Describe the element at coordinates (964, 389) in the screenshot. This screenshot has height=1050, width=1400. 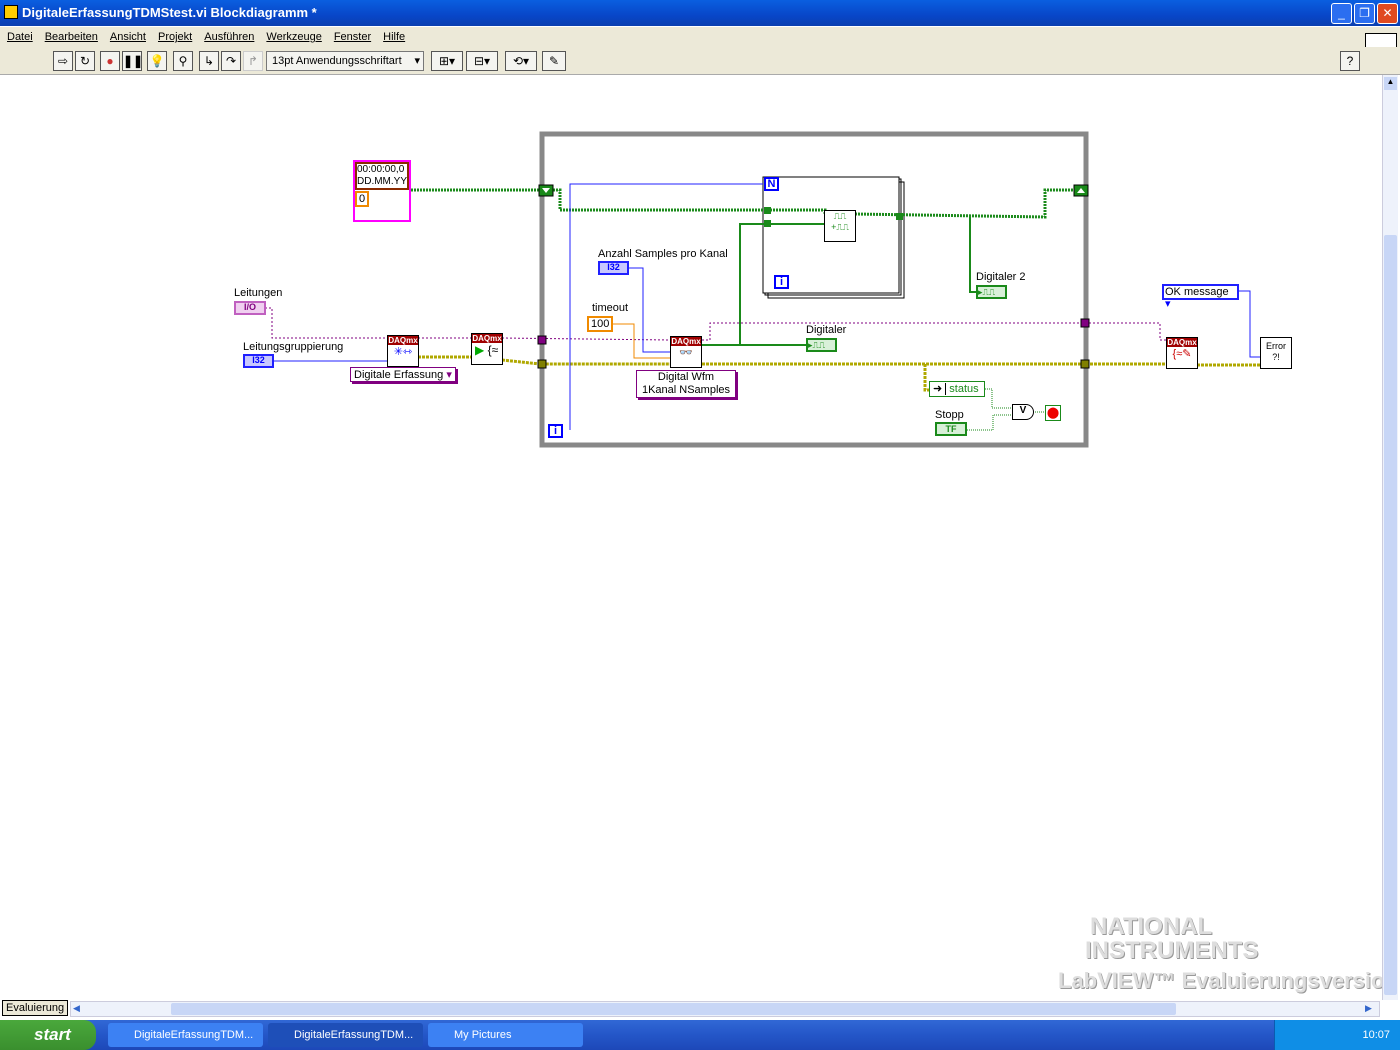
I see `status-label: status` at that location.